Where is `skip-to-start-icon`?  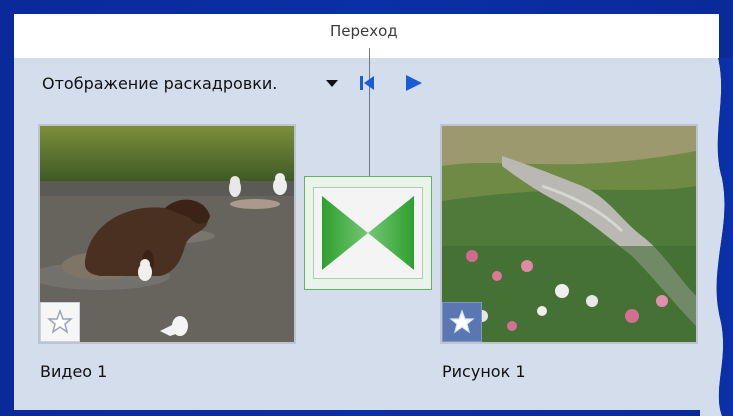 skip-to-start-icon is located at coordinates (367, 83).